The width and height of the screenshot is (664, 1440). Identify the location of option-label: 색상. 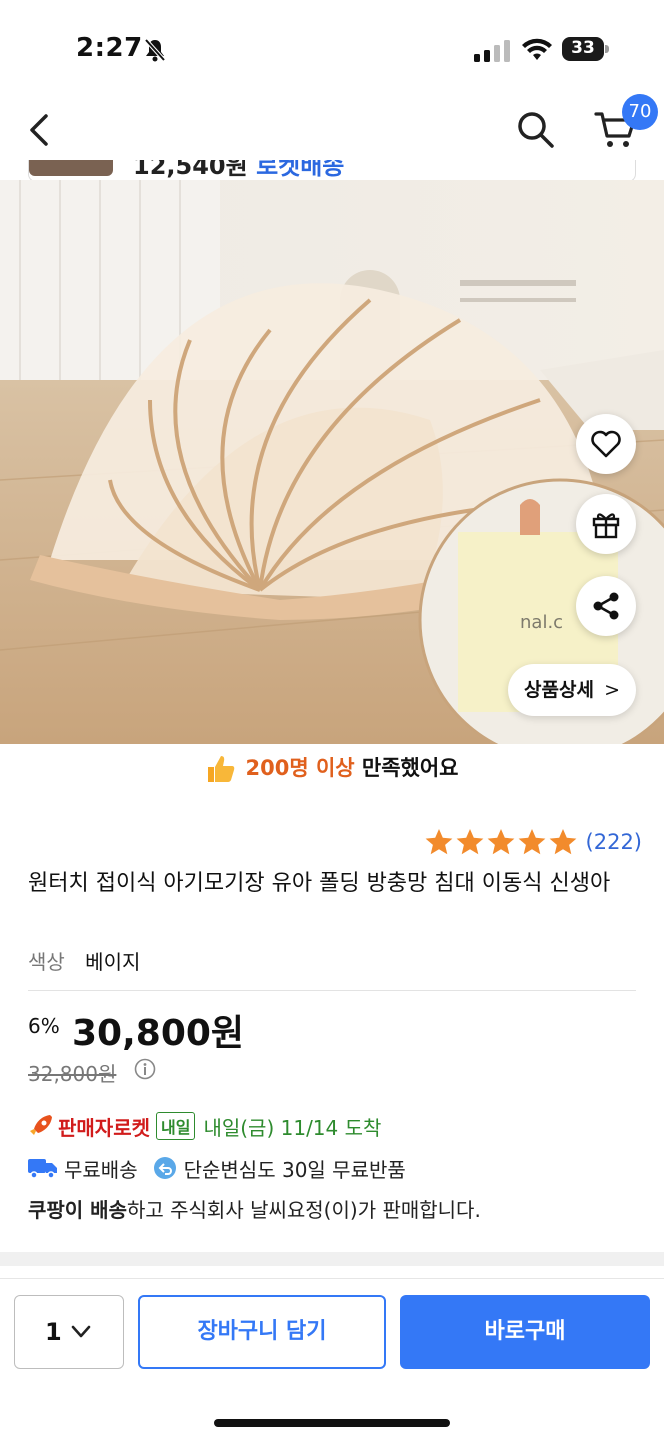
(46, 962).